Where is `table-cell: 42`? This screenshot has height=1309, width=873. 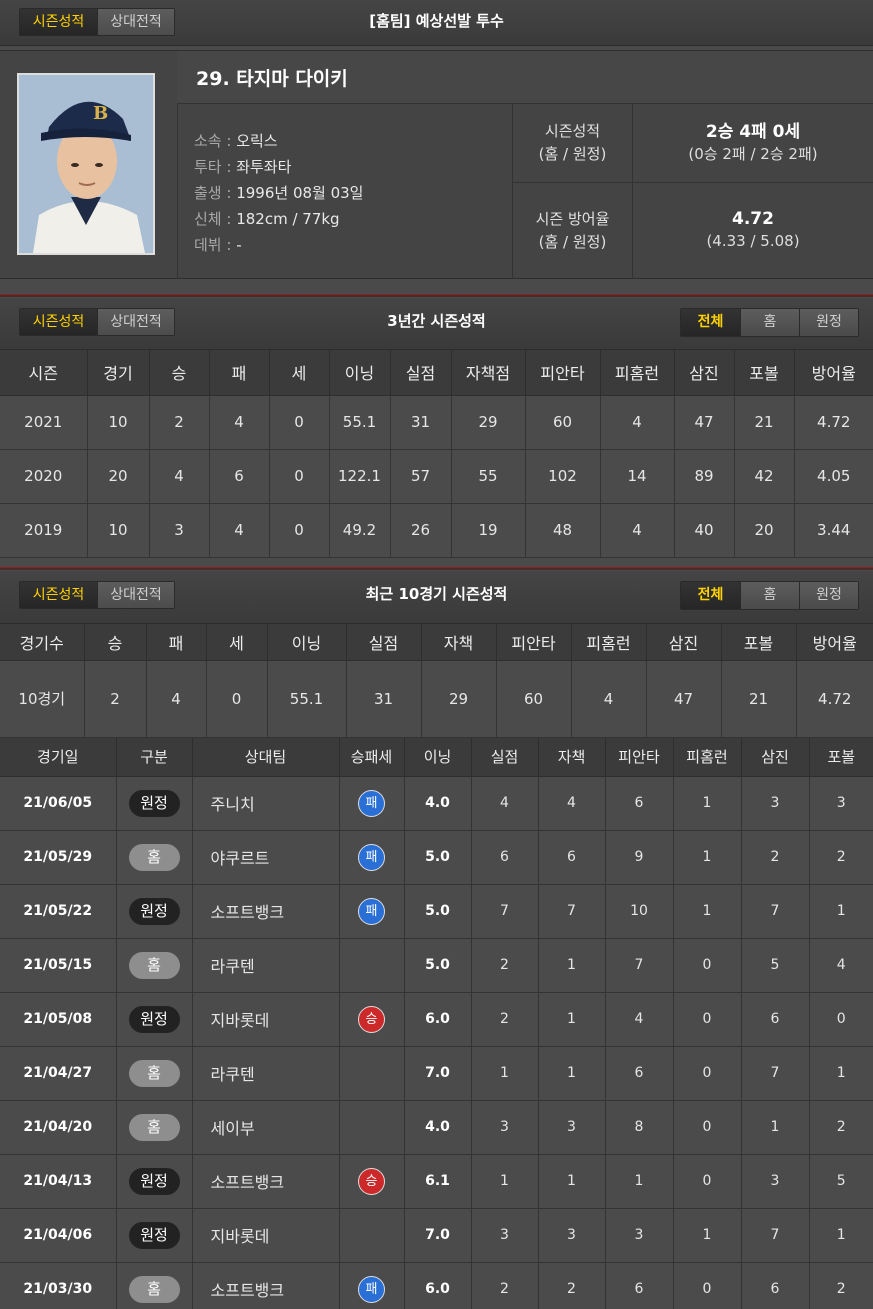
table-cell: 42 is located at coordinates (764, 476).